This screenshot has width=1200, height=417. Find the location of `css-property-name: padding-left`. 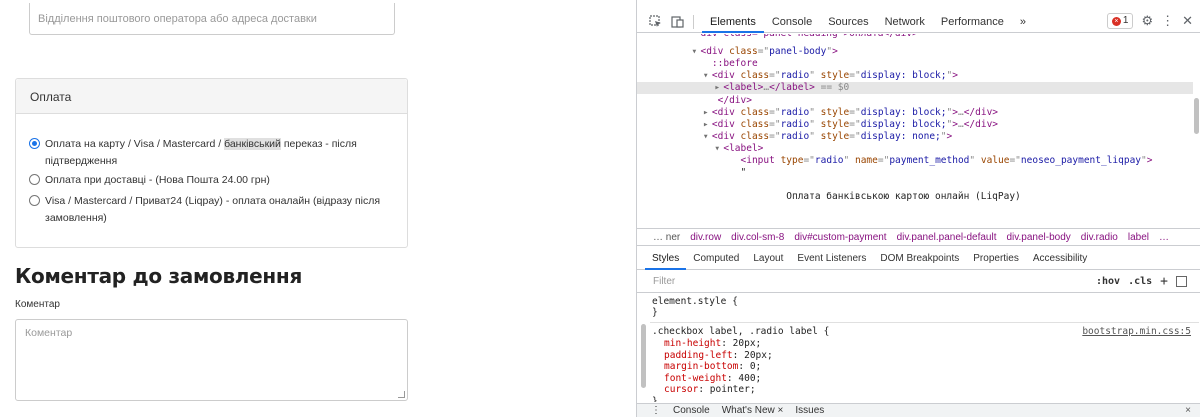

css-property-name: padding-left is located at coordinates (698, 355).